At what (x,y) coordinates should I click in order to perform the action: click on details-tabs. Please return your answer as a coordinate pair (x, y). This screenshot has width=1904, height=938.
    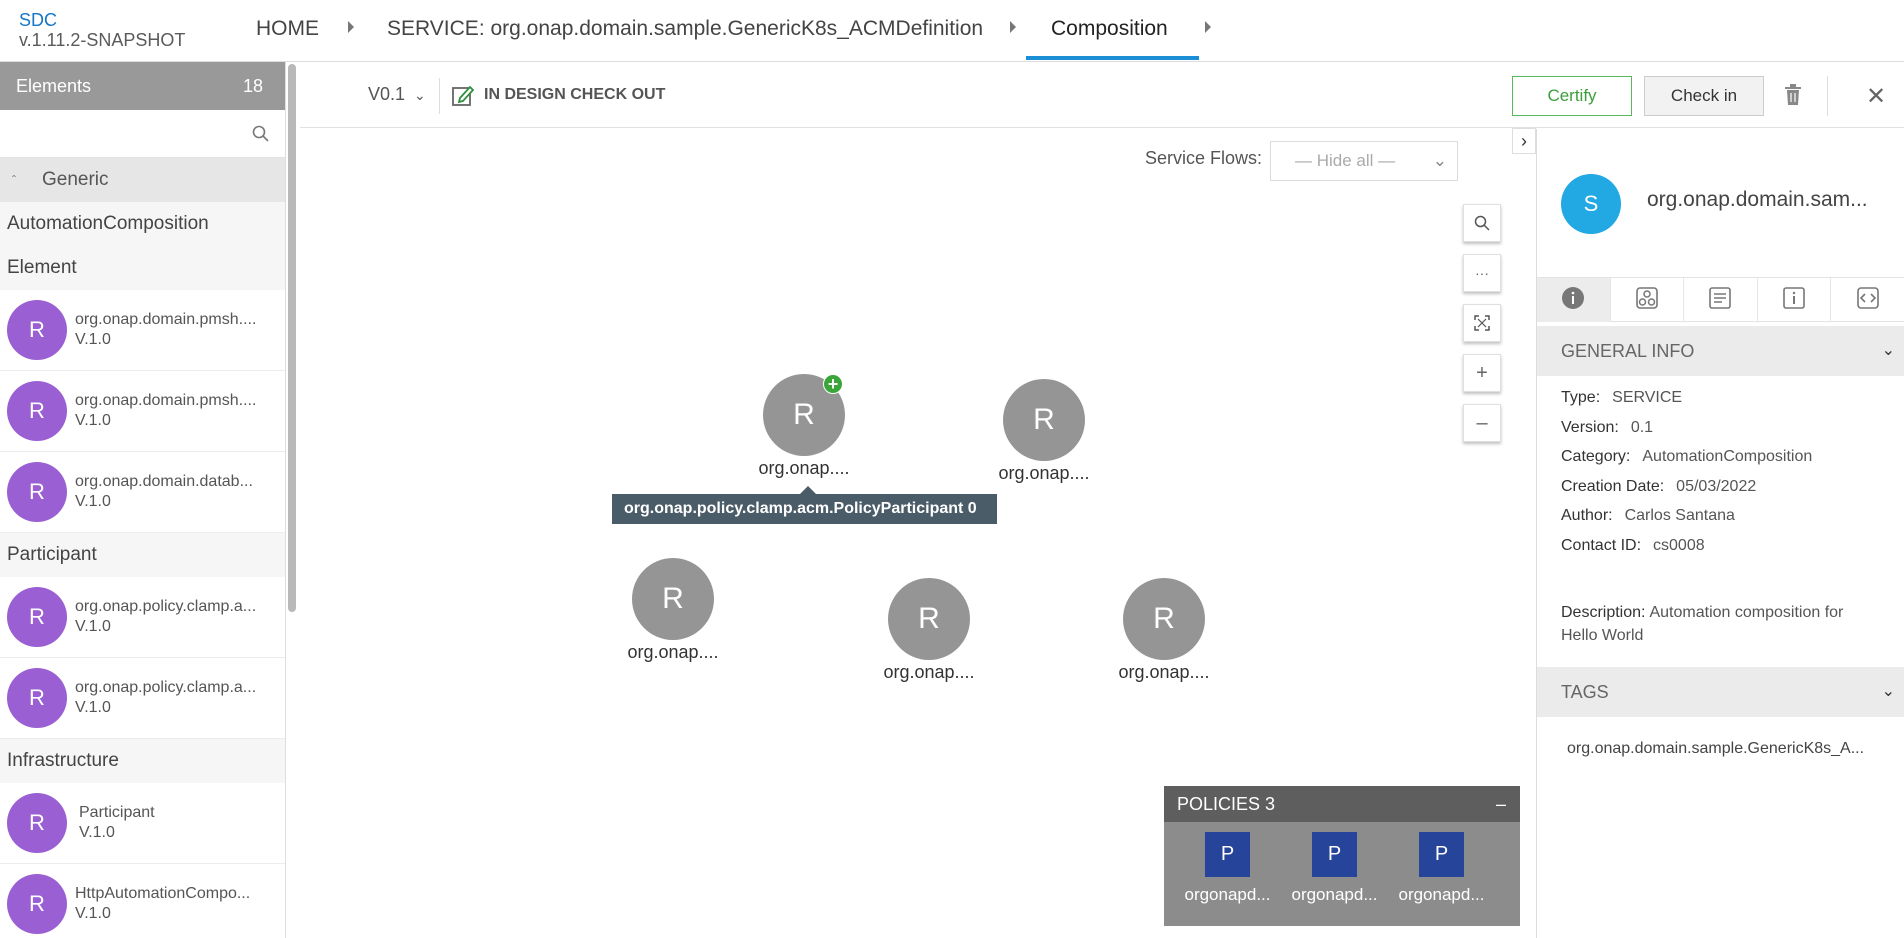
    Looking at the image, I should click on (1720, 299).